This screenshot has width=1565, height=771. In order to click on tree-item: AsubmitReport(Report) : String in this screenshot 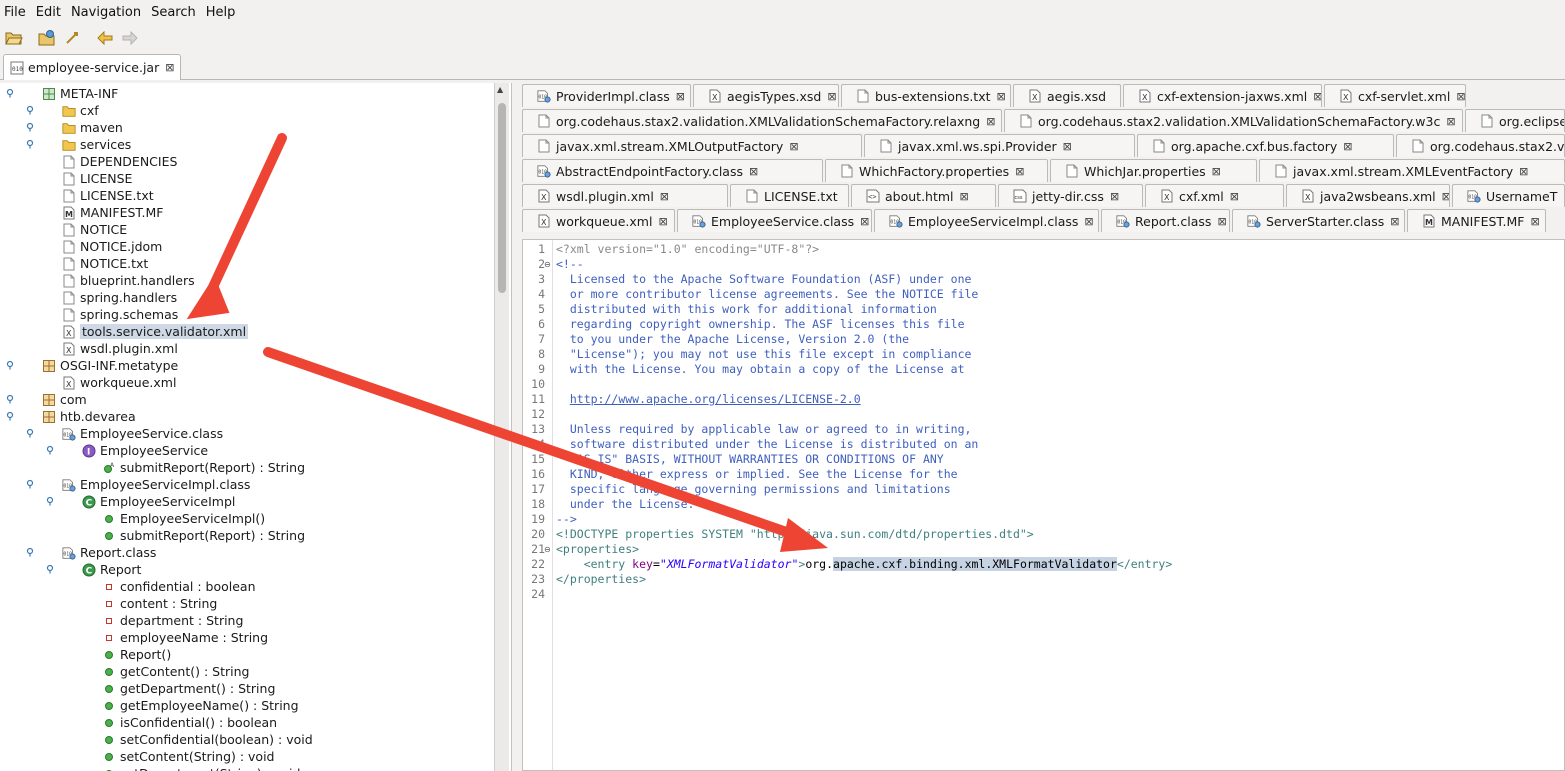, I will do `click(203, 467)`.